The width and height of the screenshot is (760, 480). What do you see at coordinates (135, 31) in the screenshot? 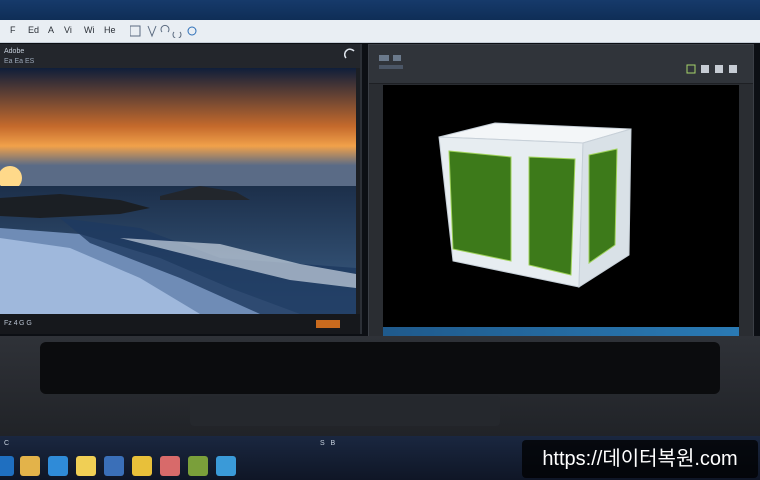
I see `select-icon` at bounding box center [135, 31].